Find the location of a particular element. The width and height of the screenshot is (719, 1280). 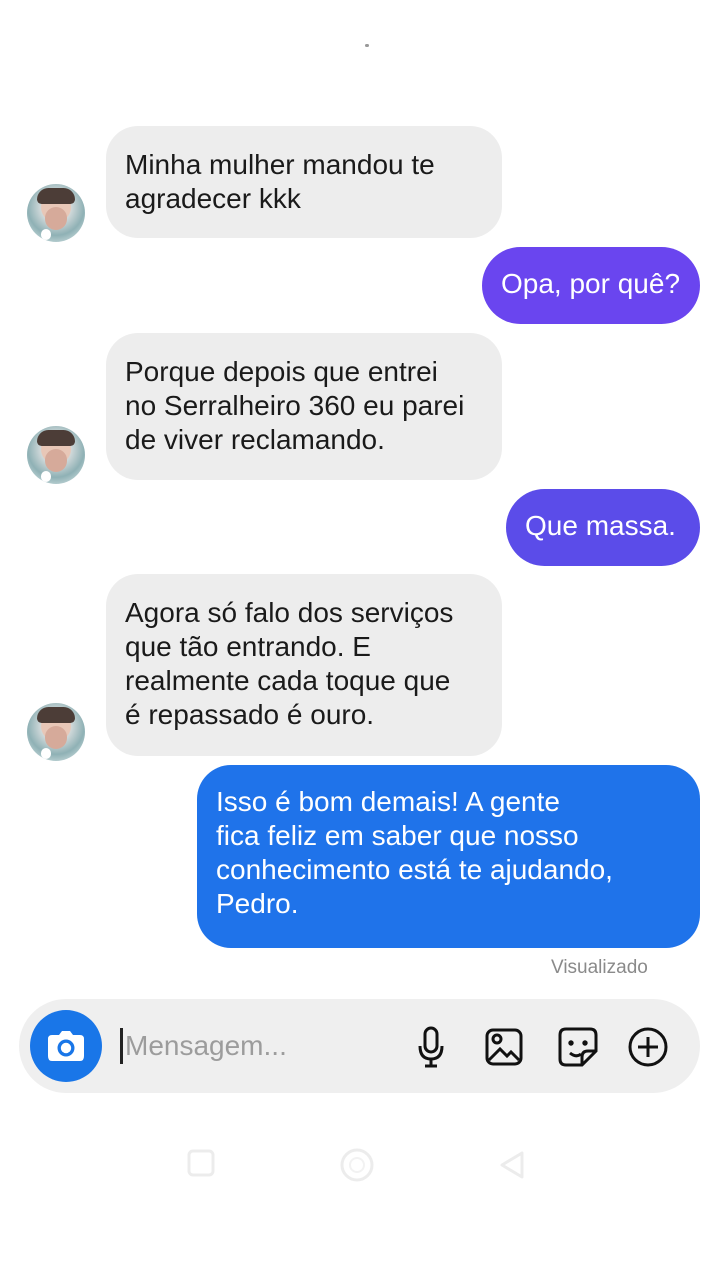

outgoing-message-bubble: Que massa. is located at coordinates (603, 527).